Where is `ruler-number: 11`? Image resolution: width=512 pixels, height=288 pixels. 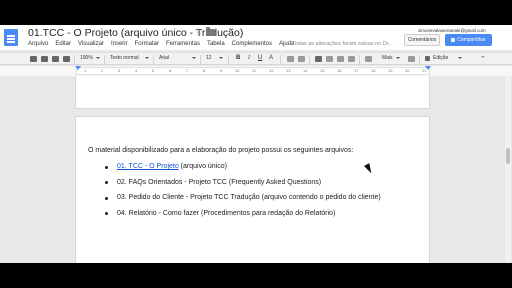 ruler-number: 11 is located at coordinates (254, 70).